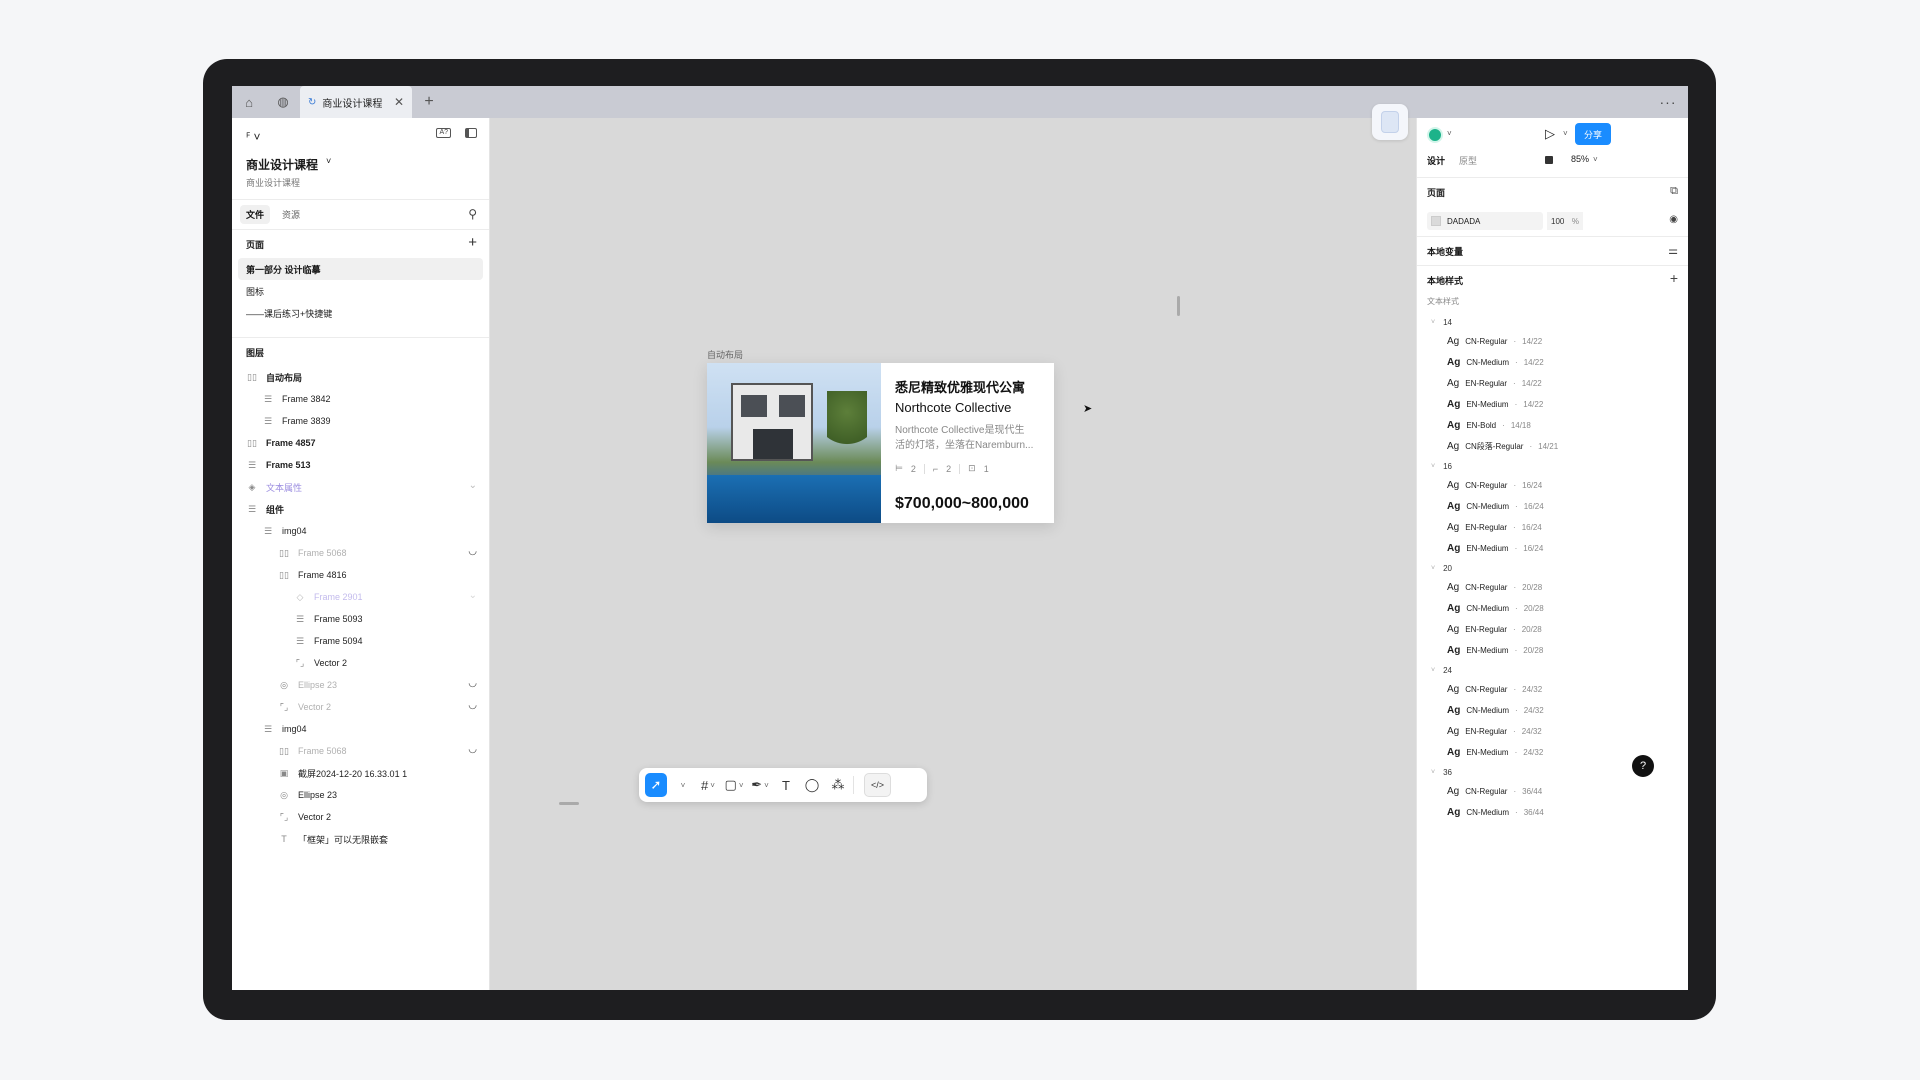 This screenshot has width=1920, height=1080. Describe the element at coordinates (360, 443) in the screenshot. I see `layer-item: ▯▯ Frame 4857` at that location.